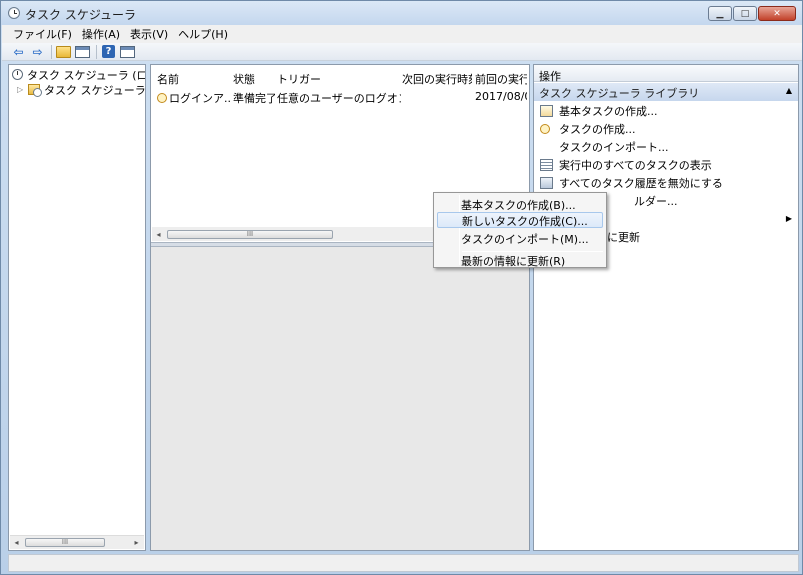  What do you see at coordinates (127, 52) in the screenshot?
I see `show-action-pane-icon` at bounding box center [127, 52].